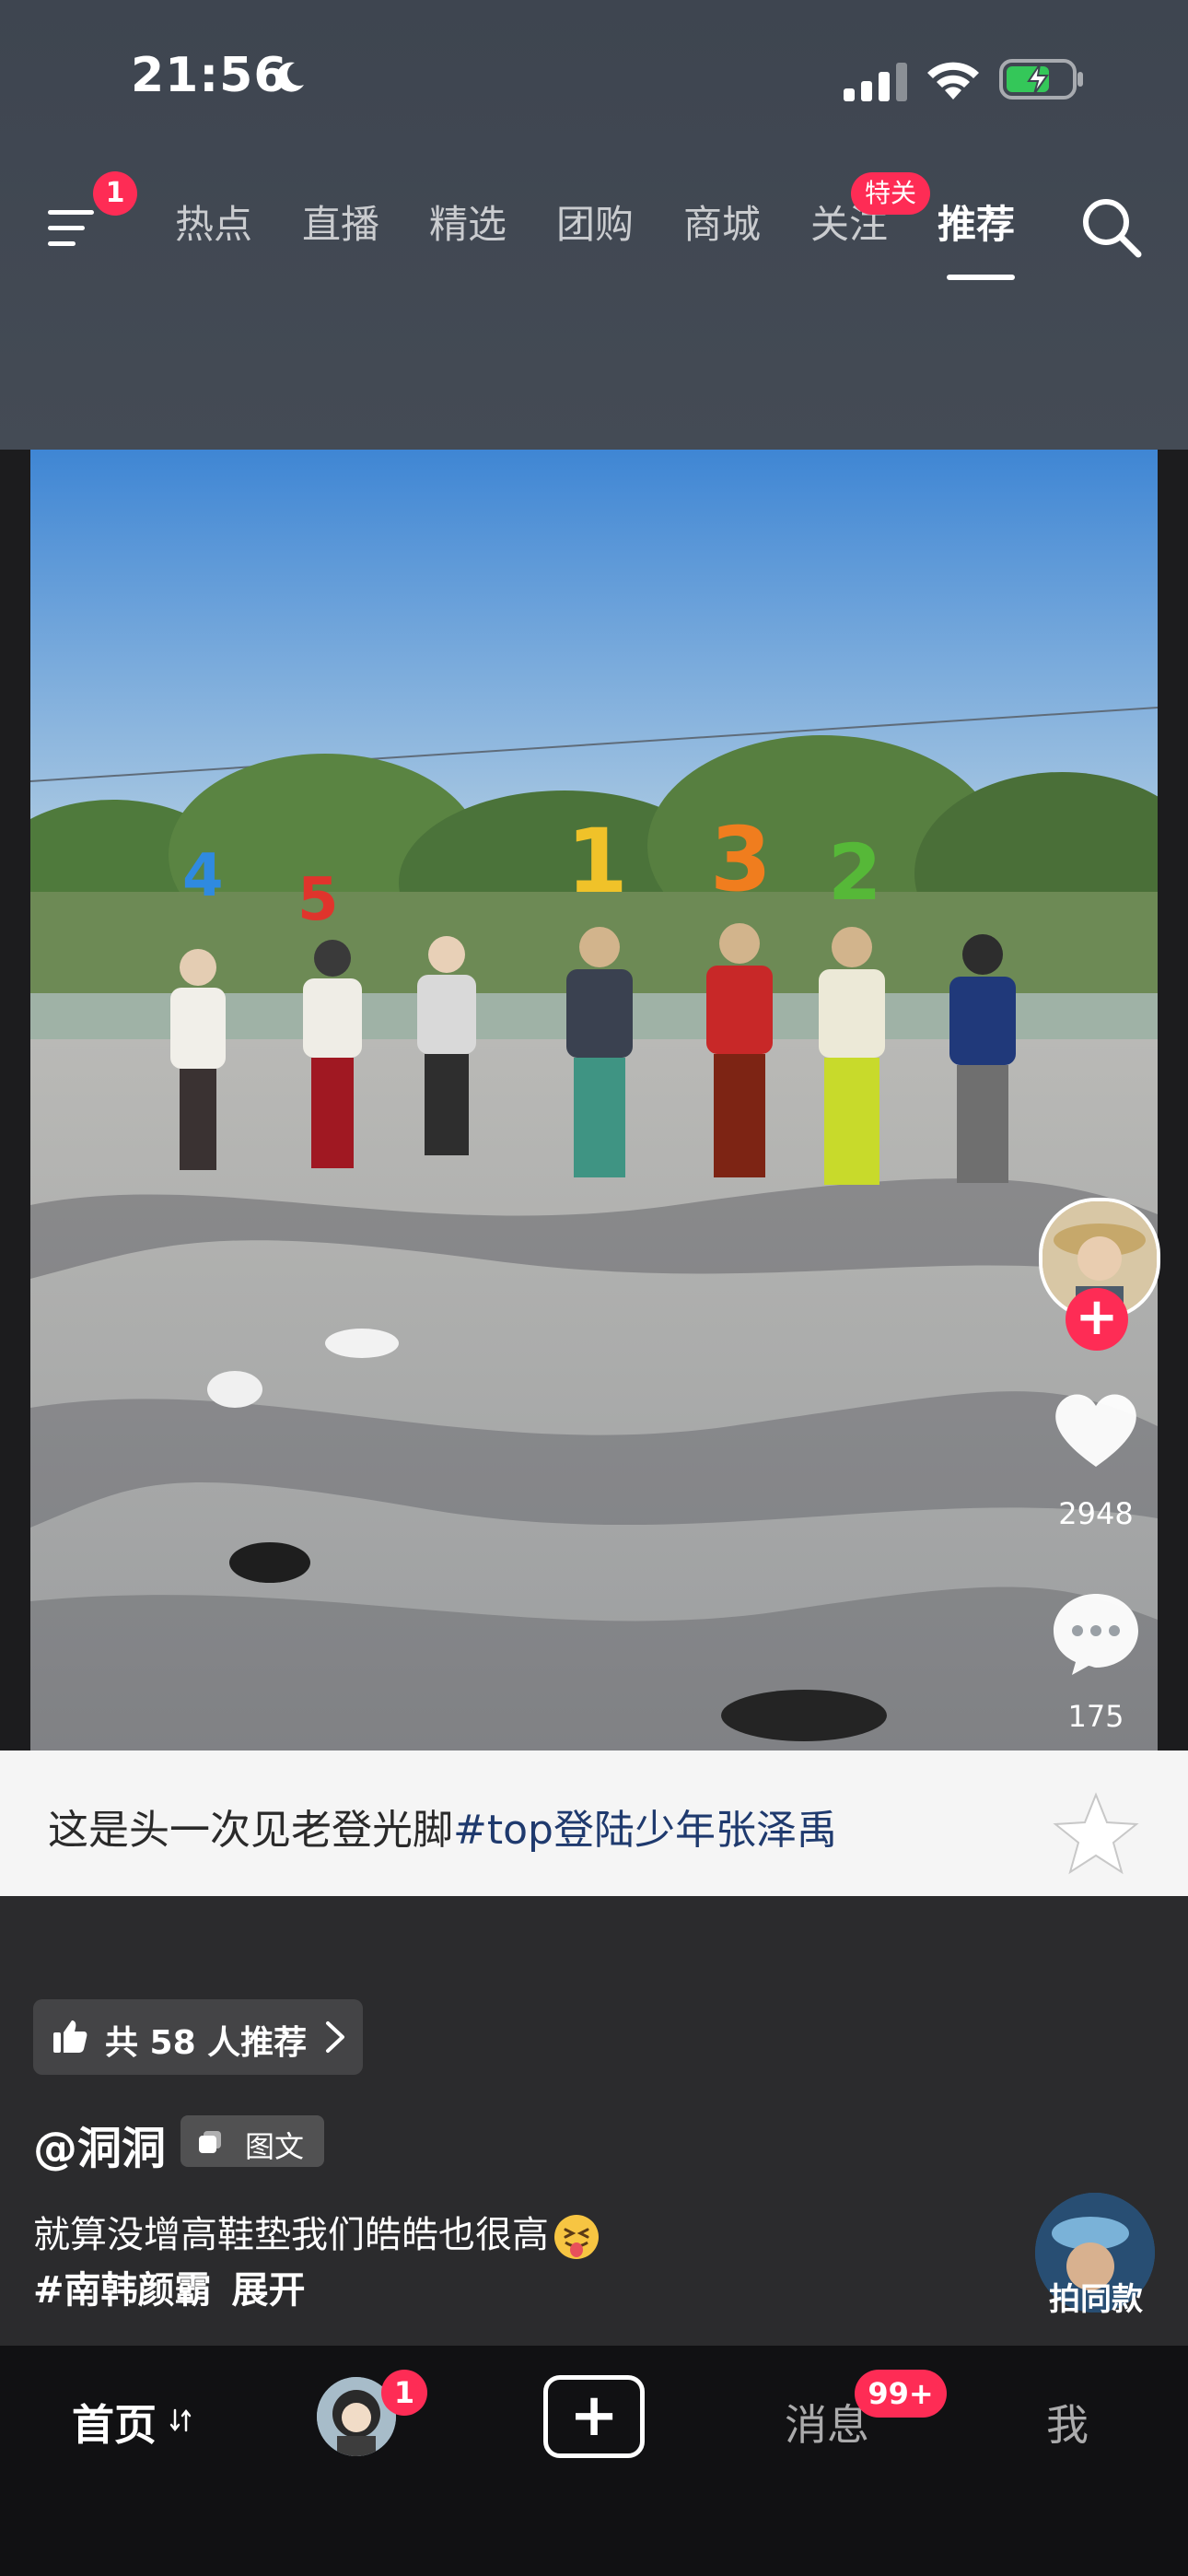  What do you see at coordinates (597, 861) in the screenshot?
I see `photo-label-1: 1` at bounding box center [597, 861].